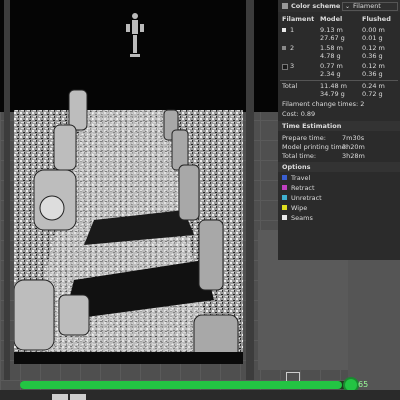 This screenshot has height=400, width=400. What do you see at coordinates (367, 6) in the screenshot?
I see `color-scheme-select-value: Filament` at bounding box center [367, 6].